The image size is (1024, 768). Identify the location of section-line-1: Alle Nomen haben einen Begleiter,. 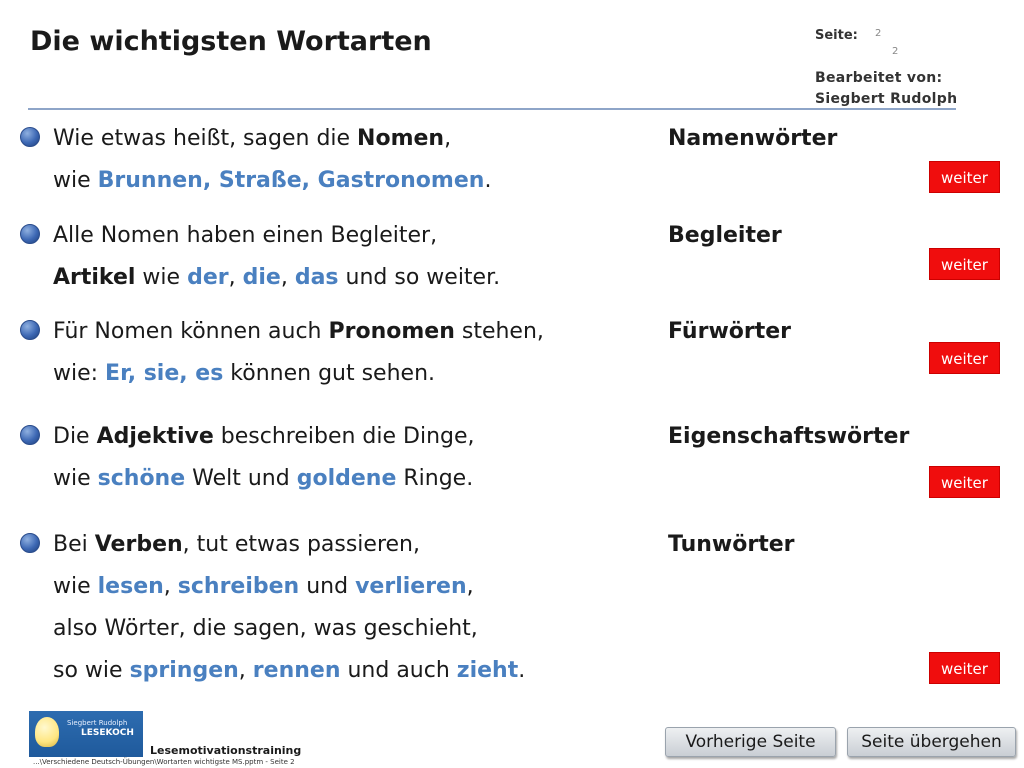
(245, 235).